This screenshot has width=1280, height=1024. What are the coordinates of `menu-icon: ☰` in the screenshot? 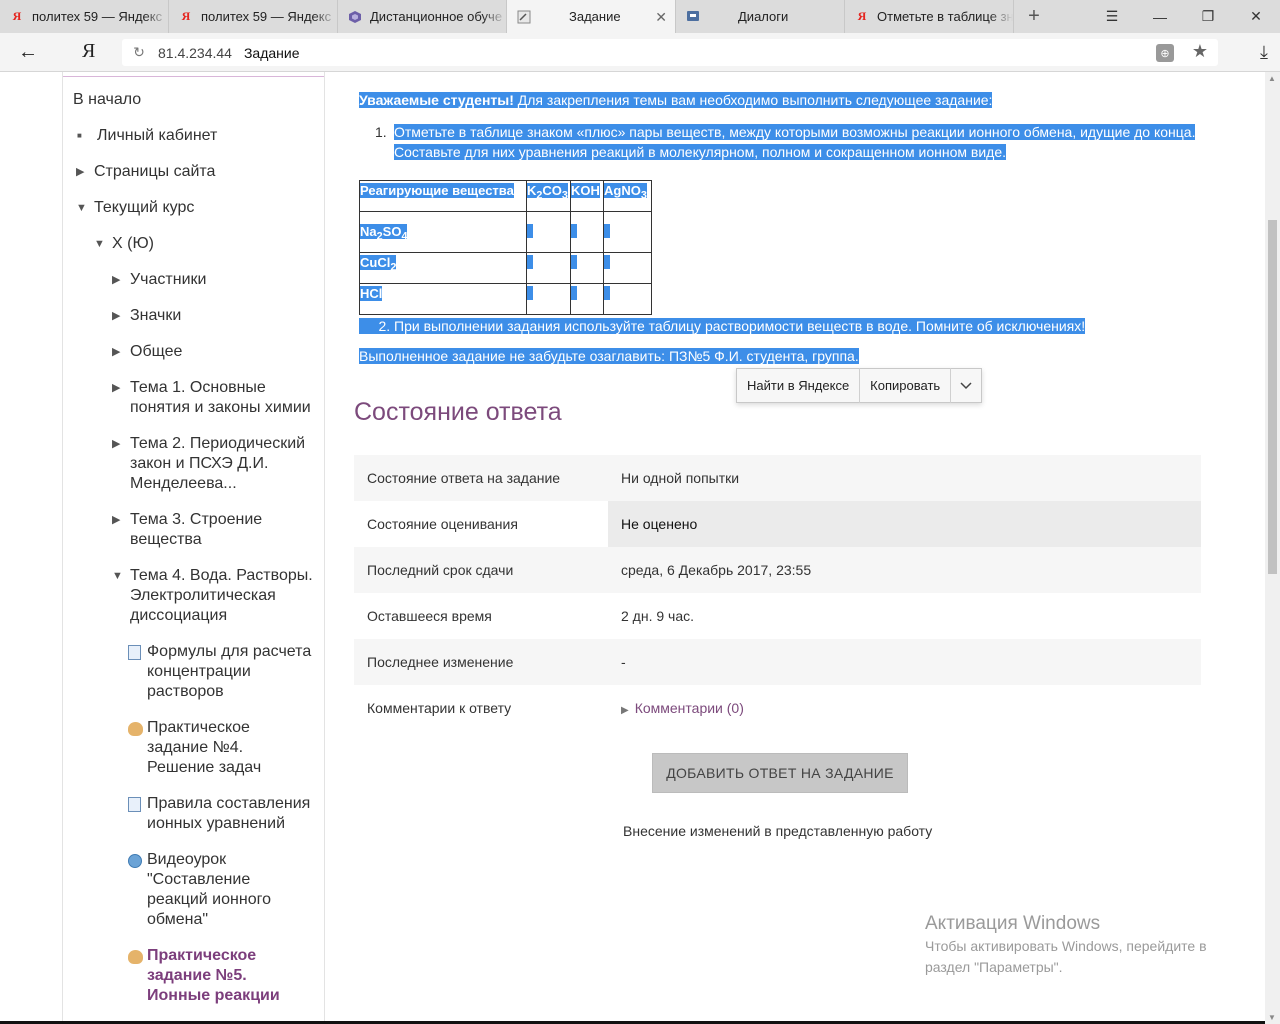 It's located at (1112, 16).